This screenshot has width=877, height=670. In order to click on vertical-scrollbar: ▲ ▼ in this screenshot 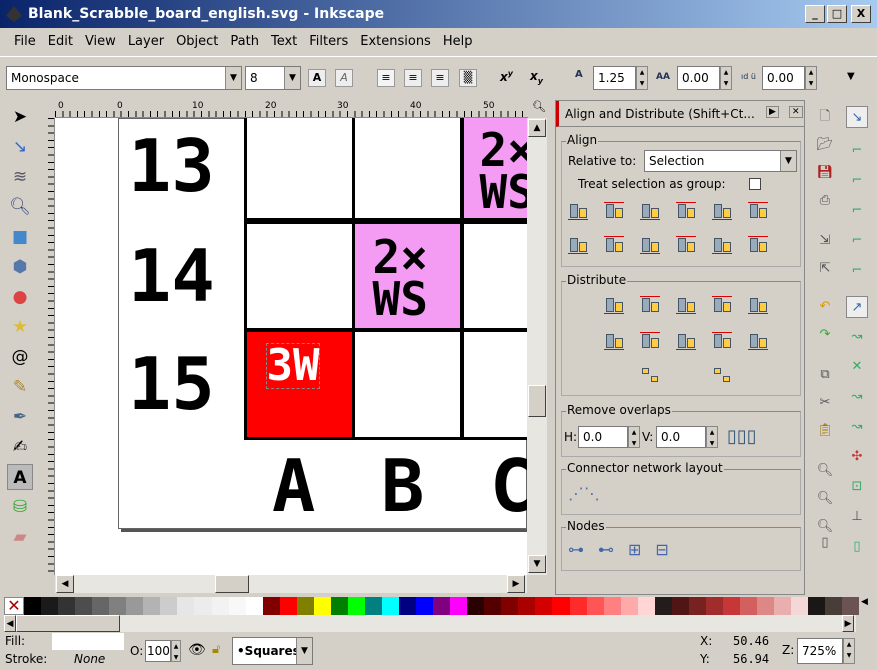, I will do `click(537, 346)`.